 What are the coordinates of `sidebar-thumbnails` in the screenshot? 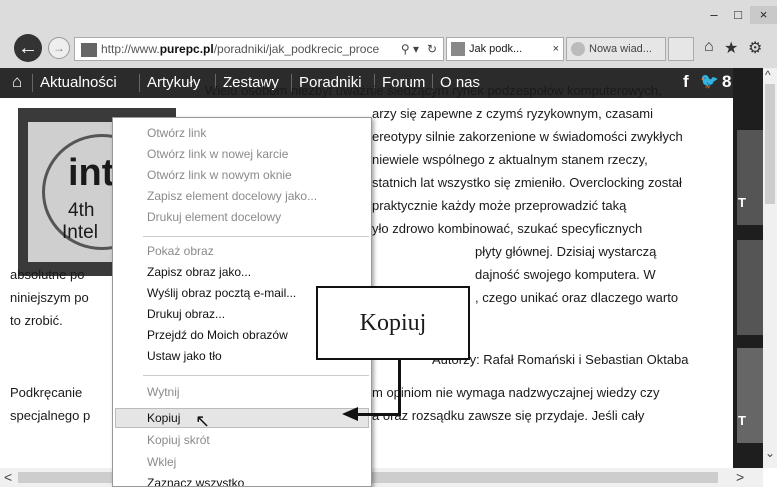 It's located at (748, 268).